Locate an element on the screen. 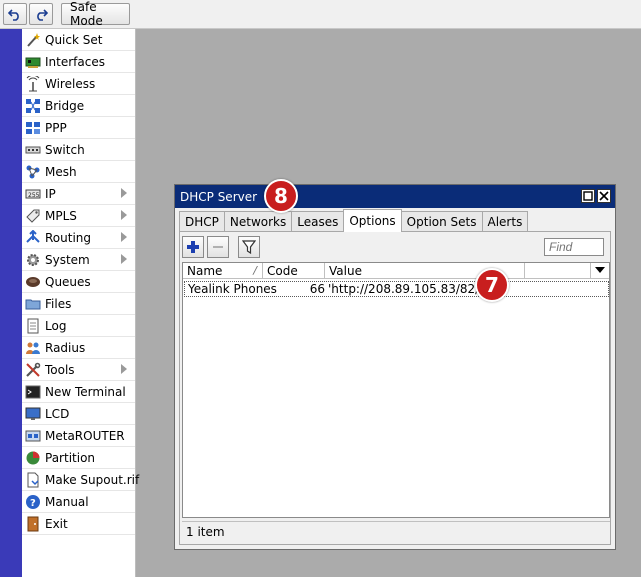  gear-icon is located at coordinates (33, 260).